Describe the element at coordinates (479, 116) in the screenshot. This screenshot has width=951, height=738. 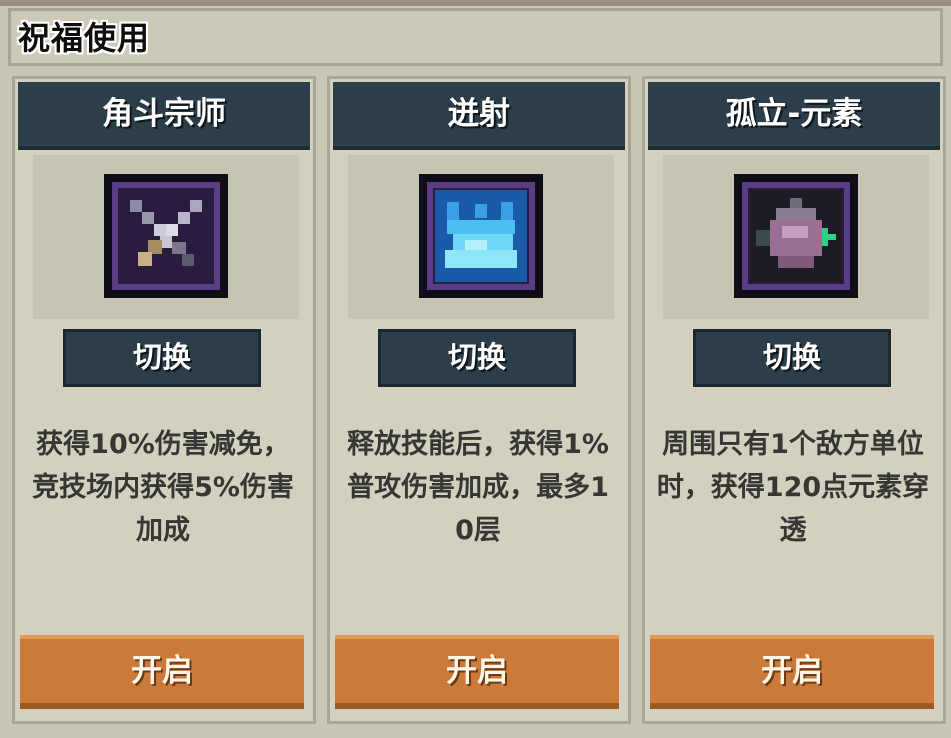
I see `card-title: 迸射` at that location.